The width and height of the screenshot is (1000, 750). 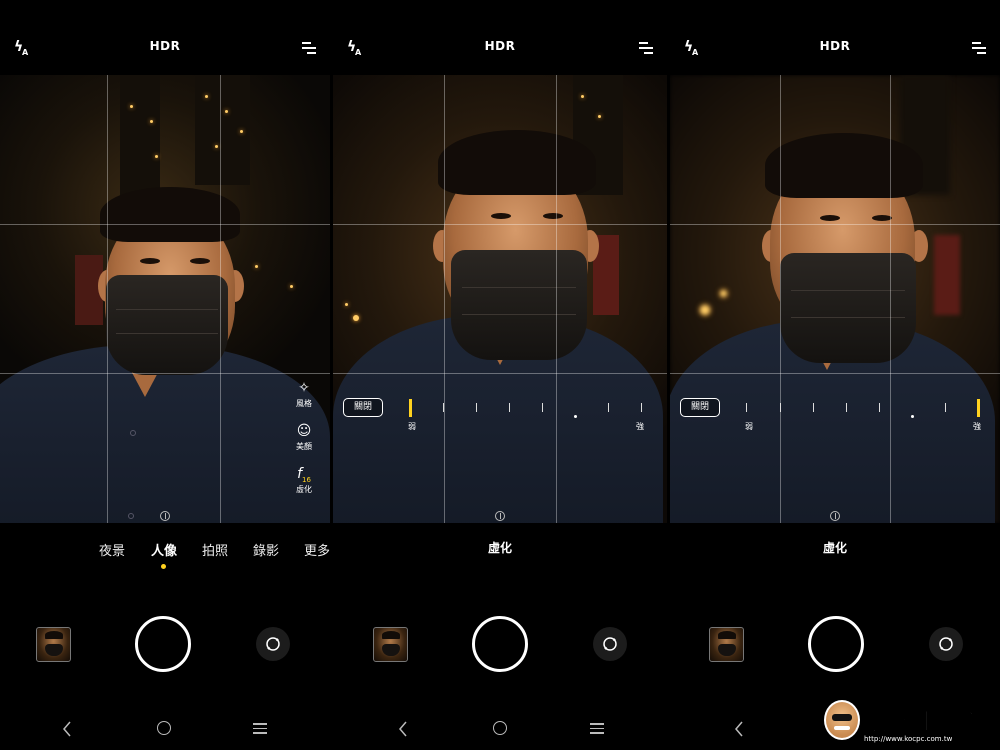 I want to click on beauty-label: 美顏, so click(x=304, y=446).